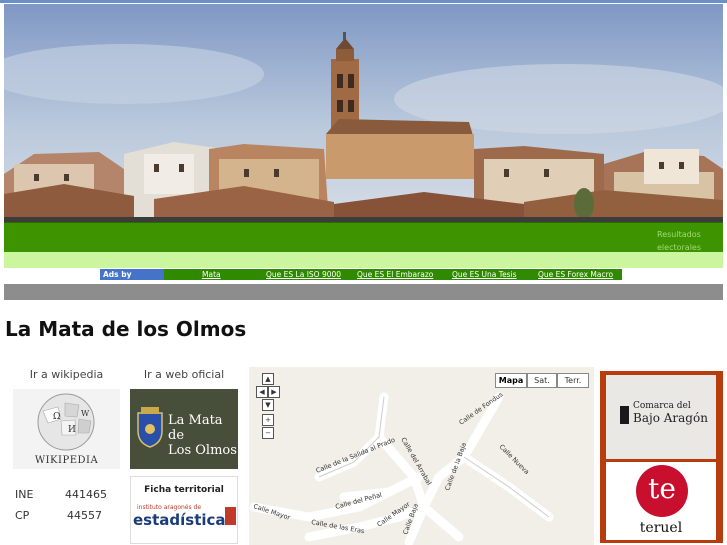  Describe the element at coordinates (184, 374) in the screenshot. I see `official-site-caption: Ir a web oficial` at that location.